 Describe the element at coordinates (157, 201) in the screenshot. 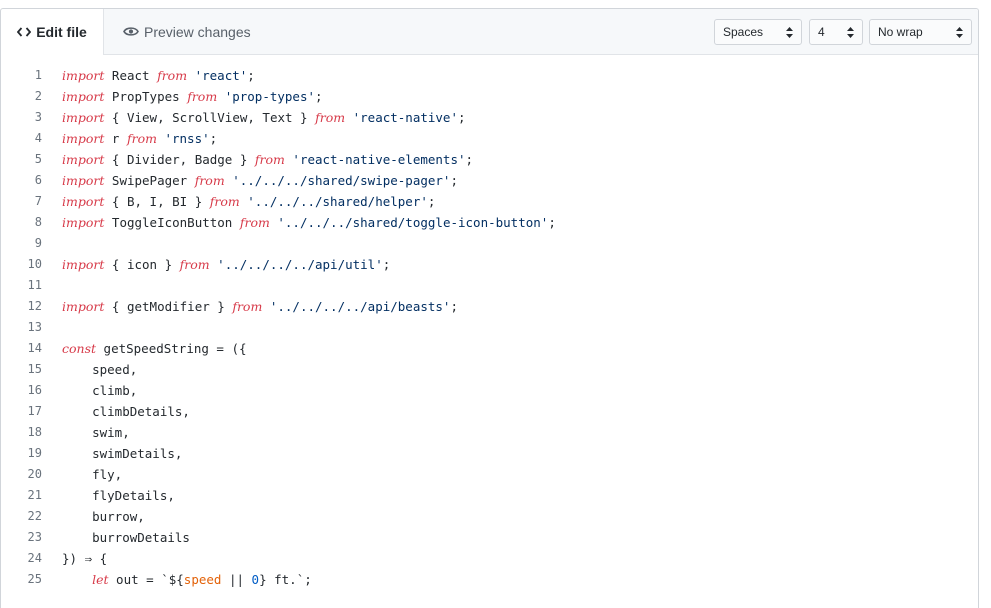

I see `code-token: { B, I, BI }` at that location.